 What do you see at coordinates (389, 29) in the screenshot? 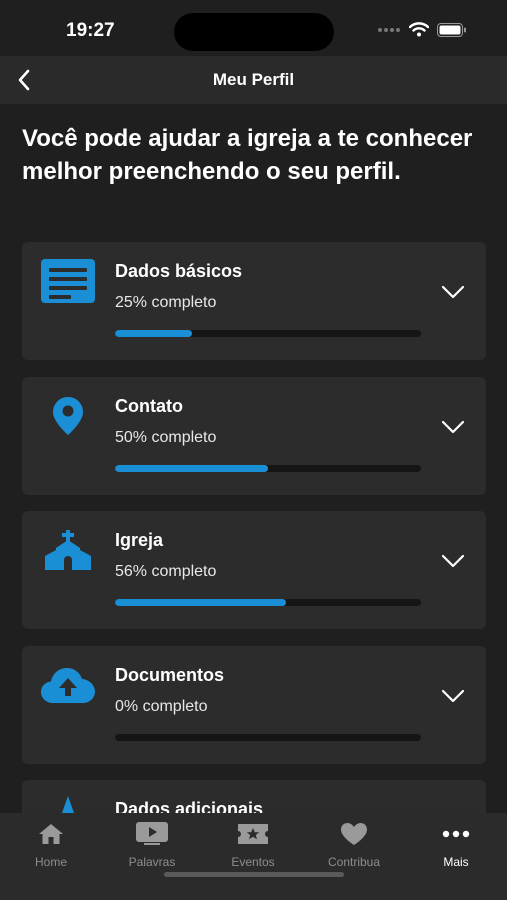
I see `signal-icon` at bounding box center [389, 29].